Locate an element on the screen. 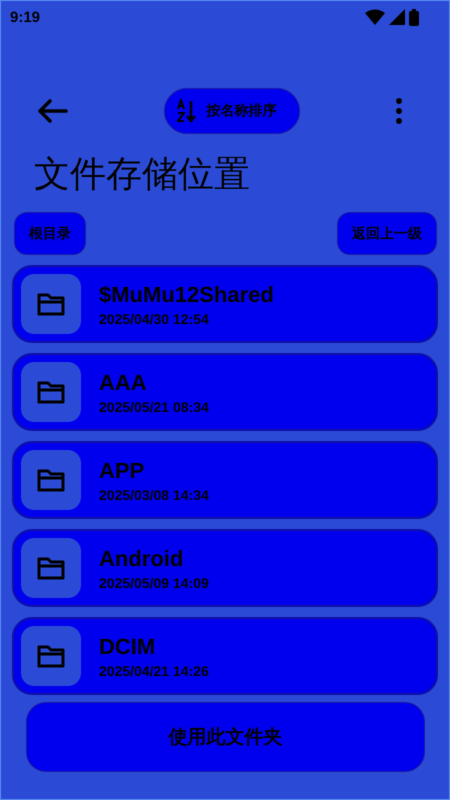 The height and width of the screenshot is (800, 450). folder-date: 2025/04/21 14:26 is located at coordinates (154, 670).